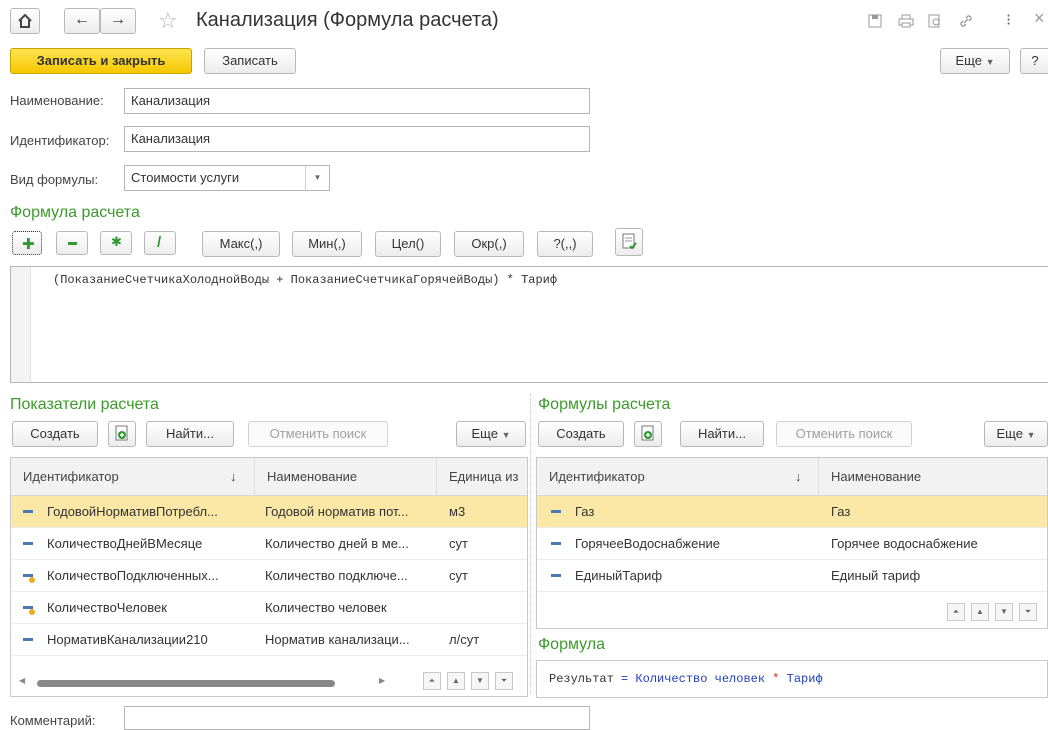 This screenshot has height=730, width=1048. What do you see at coordinates (792, 512) in the screenshot?
I see `table-row: Газ Газ` at bounding box center [792, 512].